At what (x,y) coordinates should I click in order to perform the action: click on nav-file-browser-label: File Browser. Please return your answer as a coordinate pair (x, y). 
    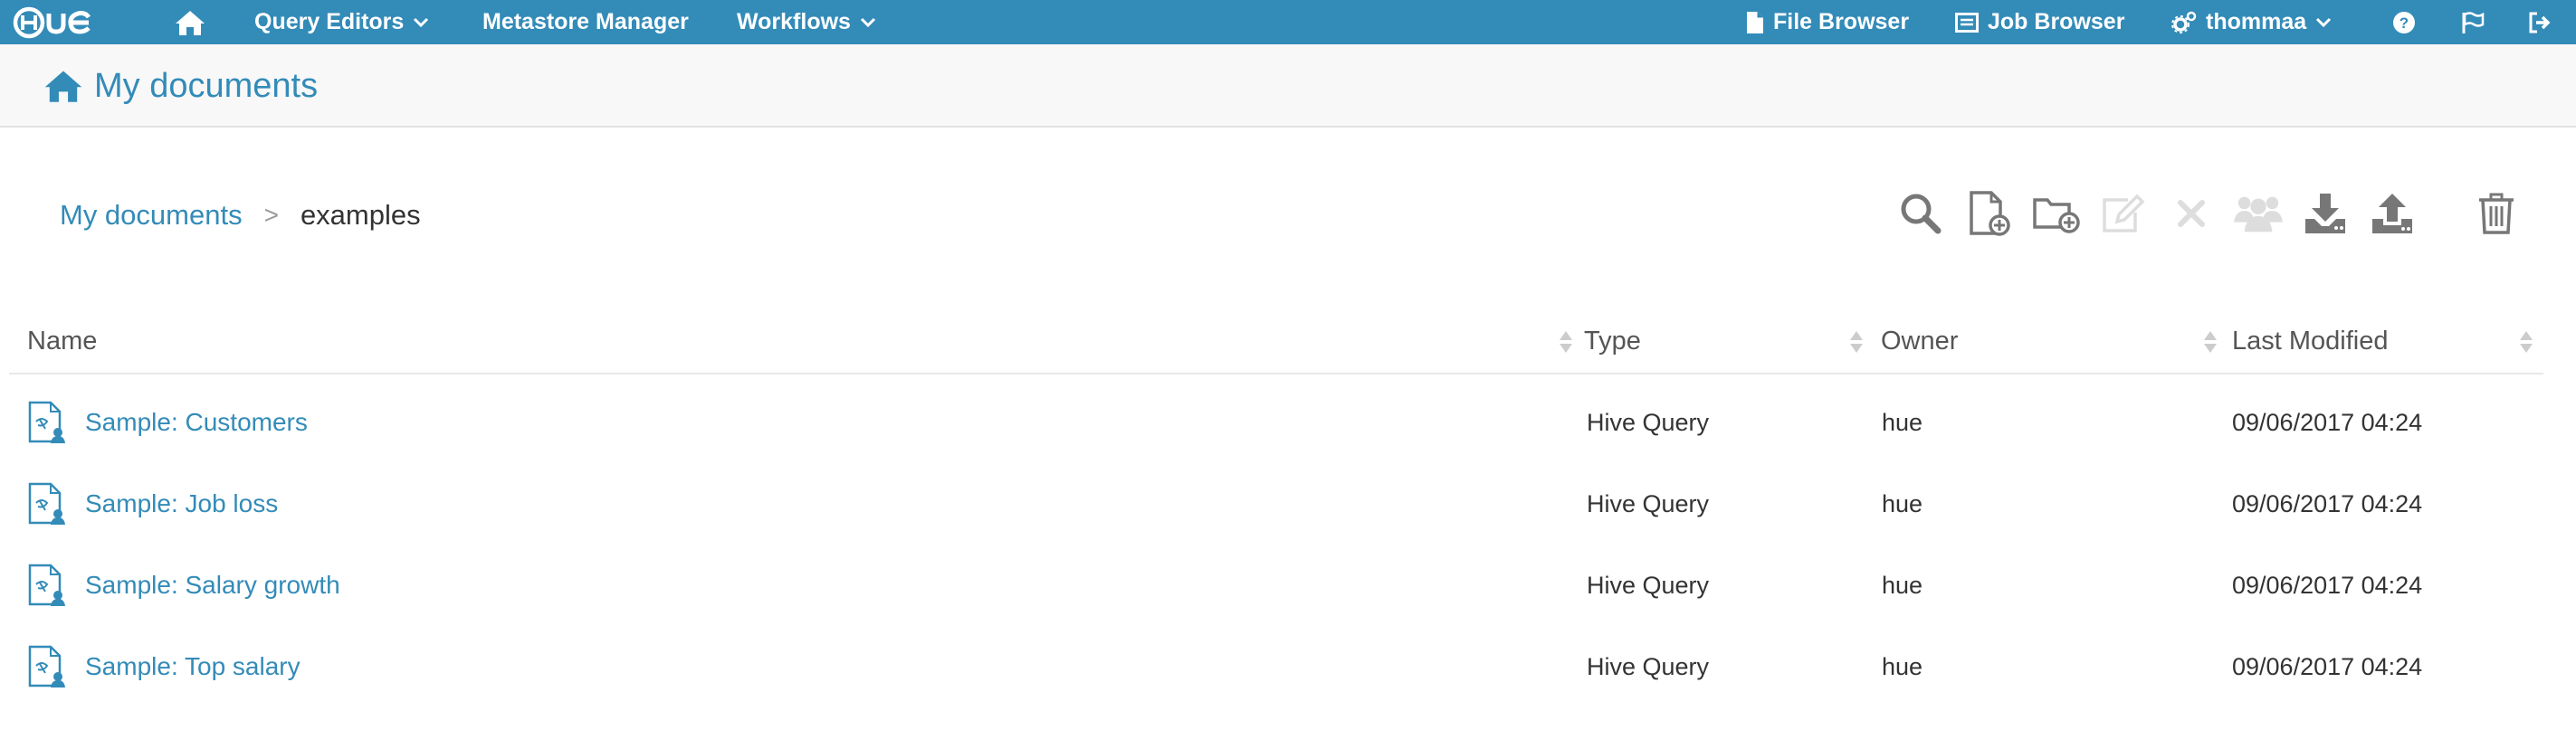
    Looking at the image, I should click on (1841, 21).